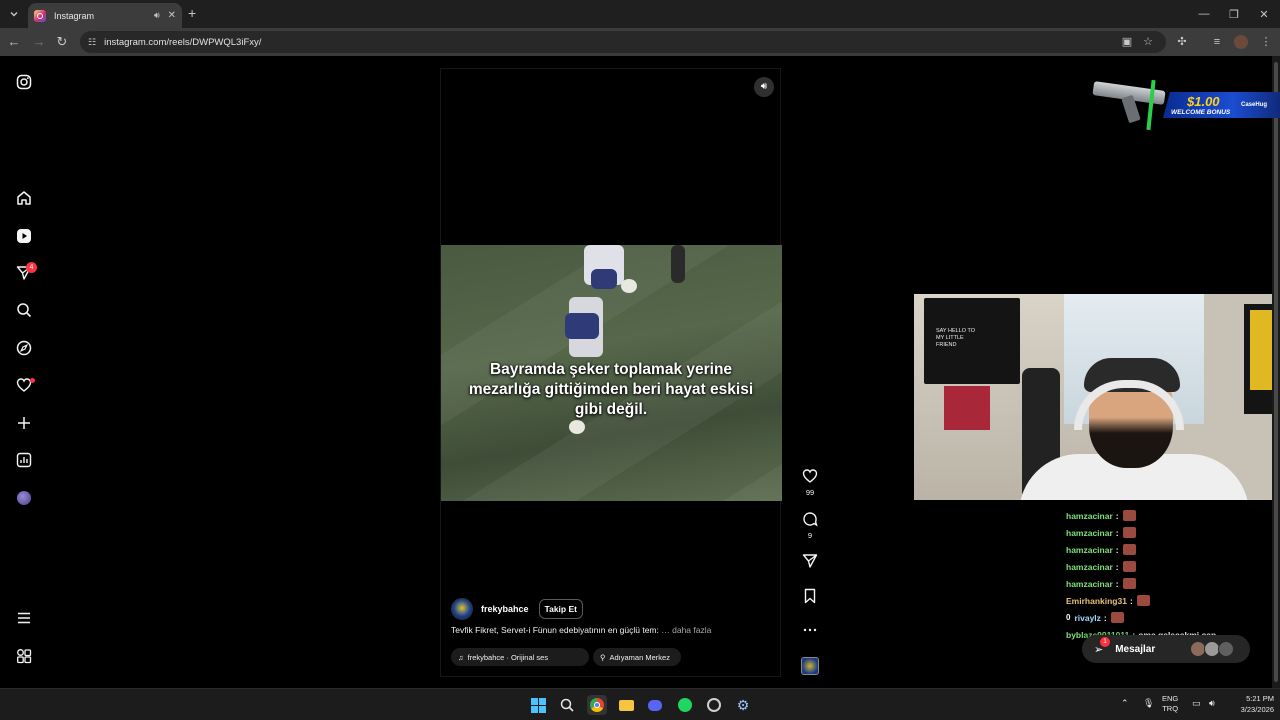 The image size is (1280, 720). I want to click on tray-chevron-up-icon: ⌃, so click(1125, 703).